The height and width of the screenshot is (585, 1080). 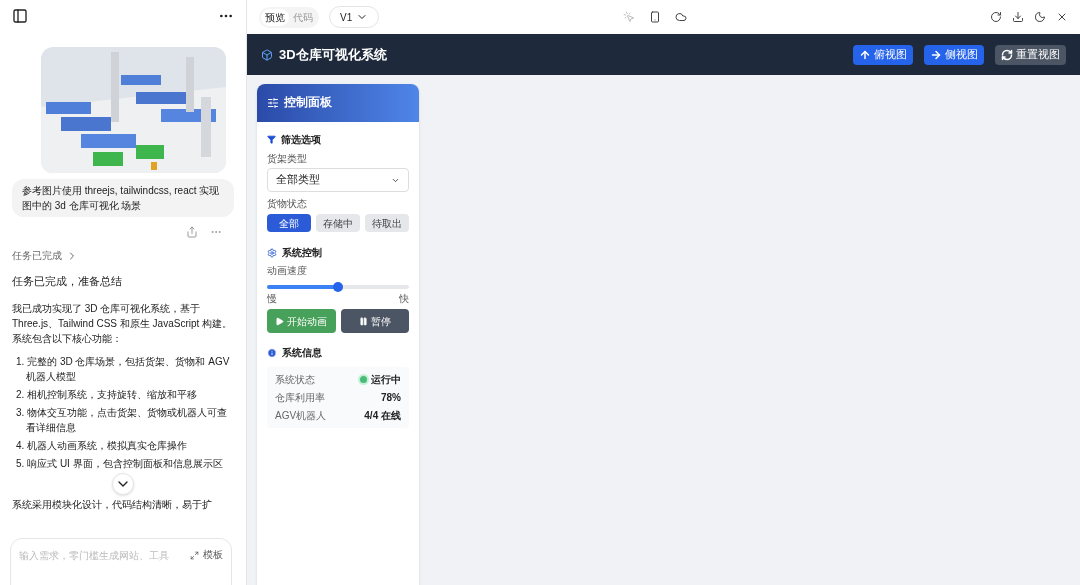 What do you see at coordinates (122, 420) in the screenshot?
I see `feature-item: 3. 物体交互功能，点击货架、货物或机器人可查看详细信息` at bounding box center [122, 420].